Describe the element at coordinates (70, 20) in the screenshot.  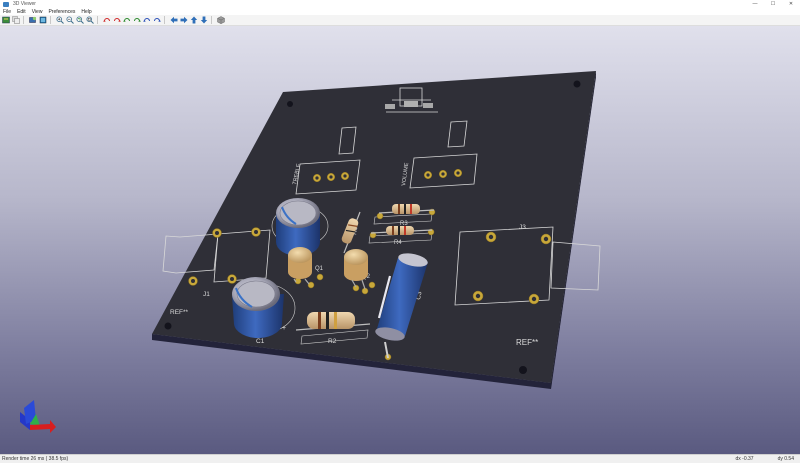
I see `zoom-out-icon` at that location.